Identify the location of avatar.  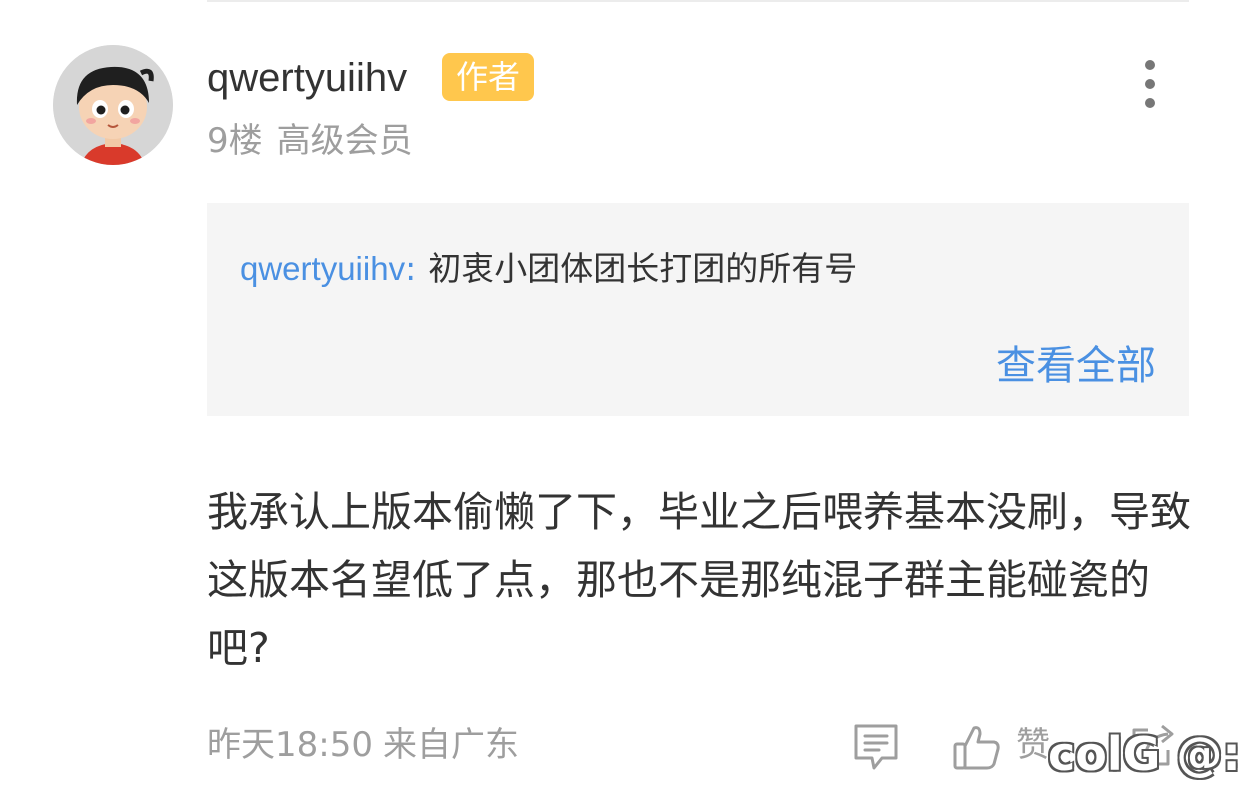
(113, 105).